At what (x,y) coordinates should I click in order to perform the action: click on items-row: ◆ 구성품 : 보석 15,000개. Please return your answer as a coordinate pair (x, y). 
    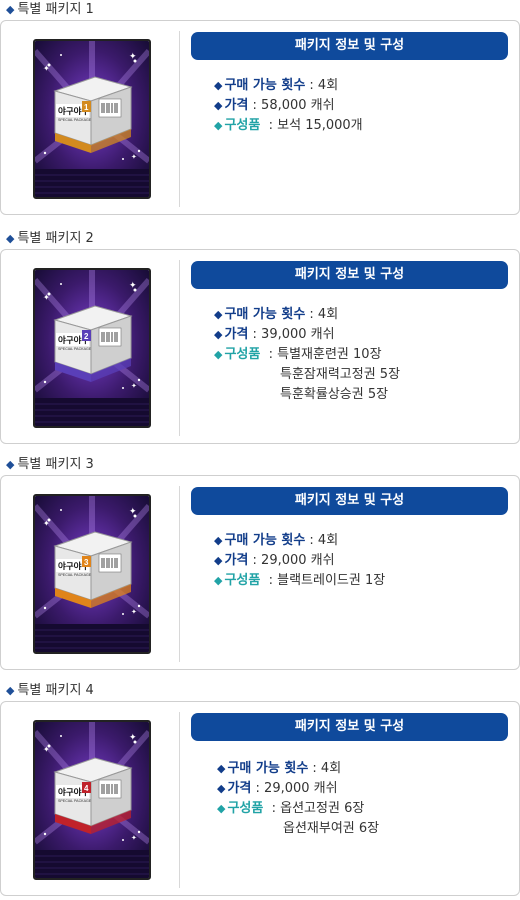
    Looking at the image, I should click on (288, 126).